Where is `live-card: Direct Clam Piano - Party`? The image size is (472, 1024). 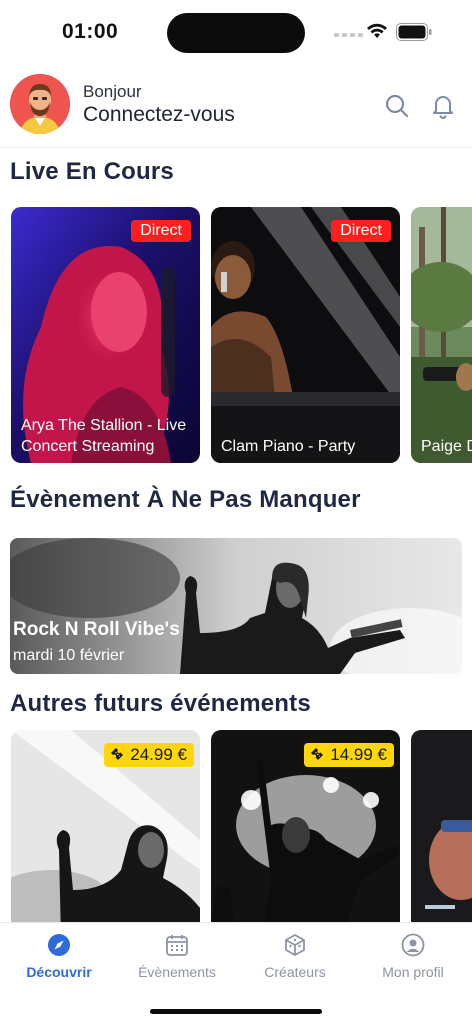 live-card: Direct Clam Piano - Party is located at coordinates (305, 335).